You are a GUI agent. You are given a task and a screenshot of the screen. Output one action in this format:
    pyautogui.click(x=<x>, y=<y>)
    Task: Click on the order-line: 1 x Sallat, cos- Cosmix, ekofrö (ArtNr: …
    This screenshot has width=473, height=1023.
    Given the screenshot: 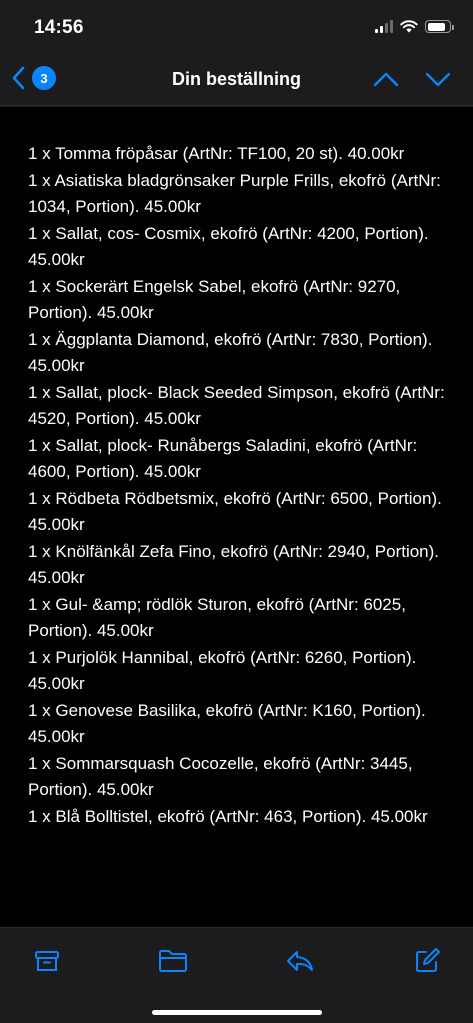 What is the action you would take?
    pyautogui.click(x=228, y=246)
    